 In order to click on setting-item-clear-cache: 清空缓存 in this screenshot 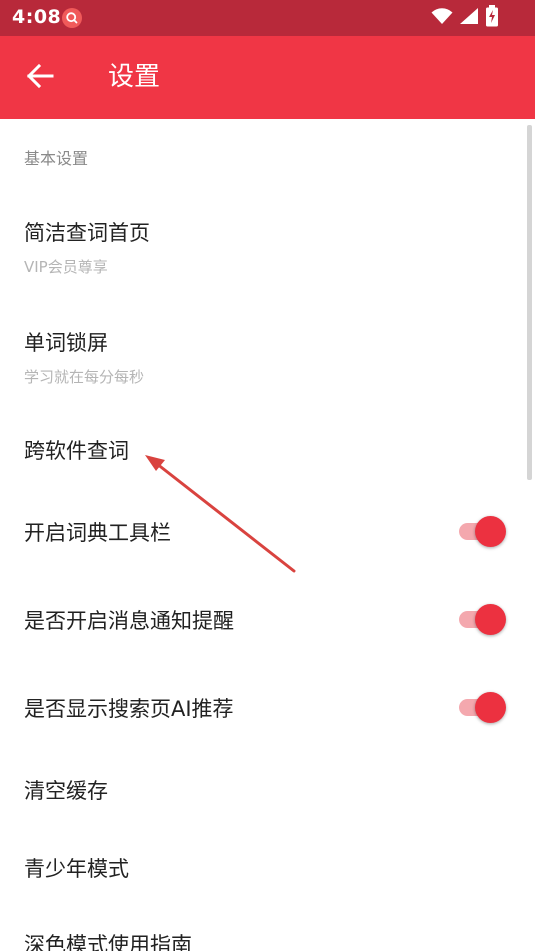, I will do `click(262, 793)`.